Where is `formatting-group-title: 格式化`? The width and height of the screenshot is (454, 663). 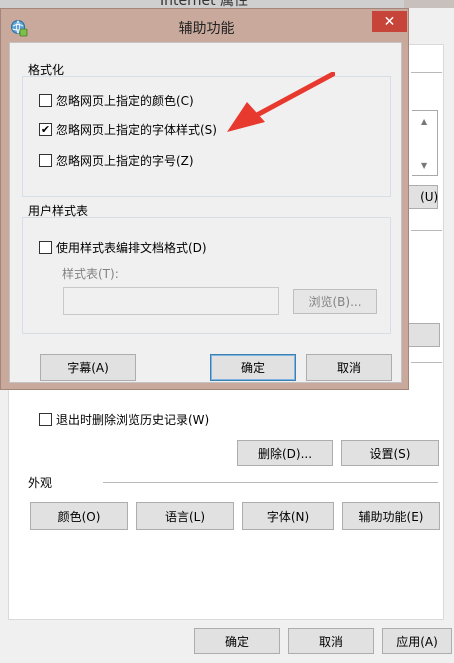 formatting-group-title: 格式化 is located at coordinates (46, 70).